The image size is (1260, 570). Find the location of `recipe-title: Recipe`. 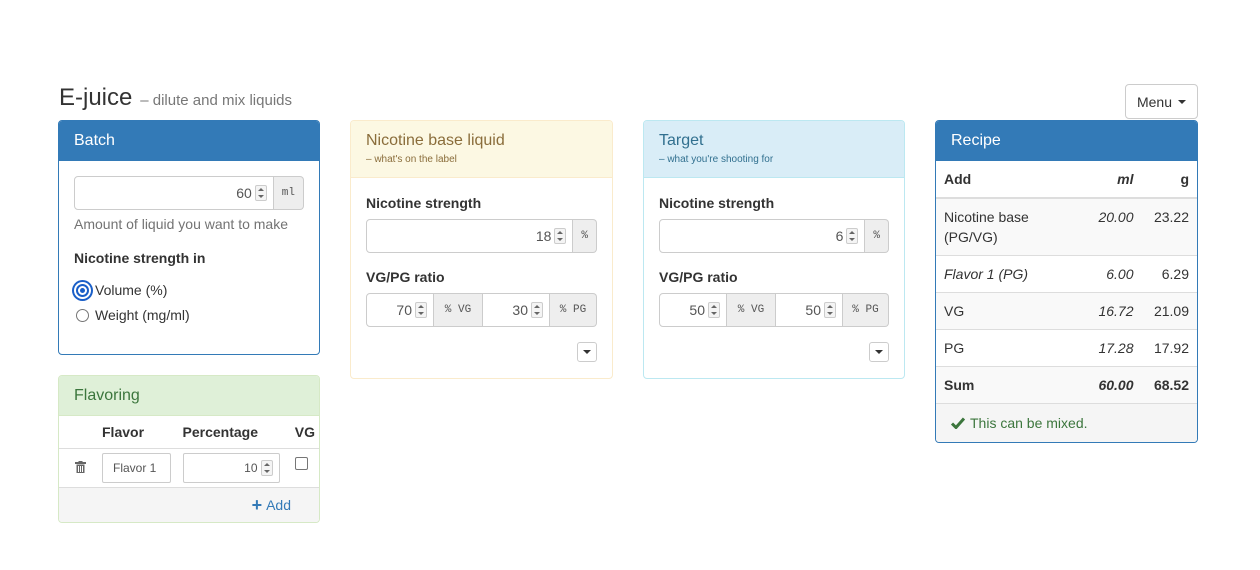

recipe-title: Recipe is located at coordinates (976, 140).